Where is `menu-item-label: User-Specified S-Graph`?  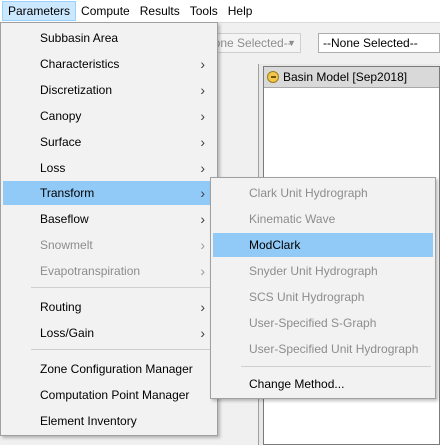 menu-item-label: User-Specified S-Graph is located at coordinates (313, 323).